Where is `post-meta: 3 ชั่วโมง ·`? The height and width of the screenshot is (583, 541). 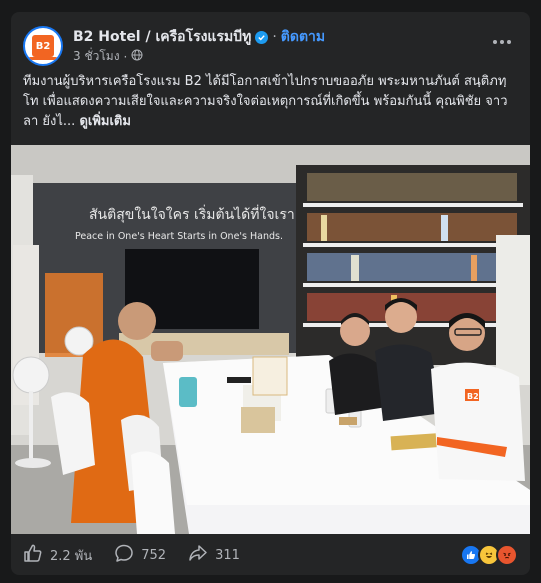
post-meta: 3 ชั่วโมง · is located at coordinates (108, 56).